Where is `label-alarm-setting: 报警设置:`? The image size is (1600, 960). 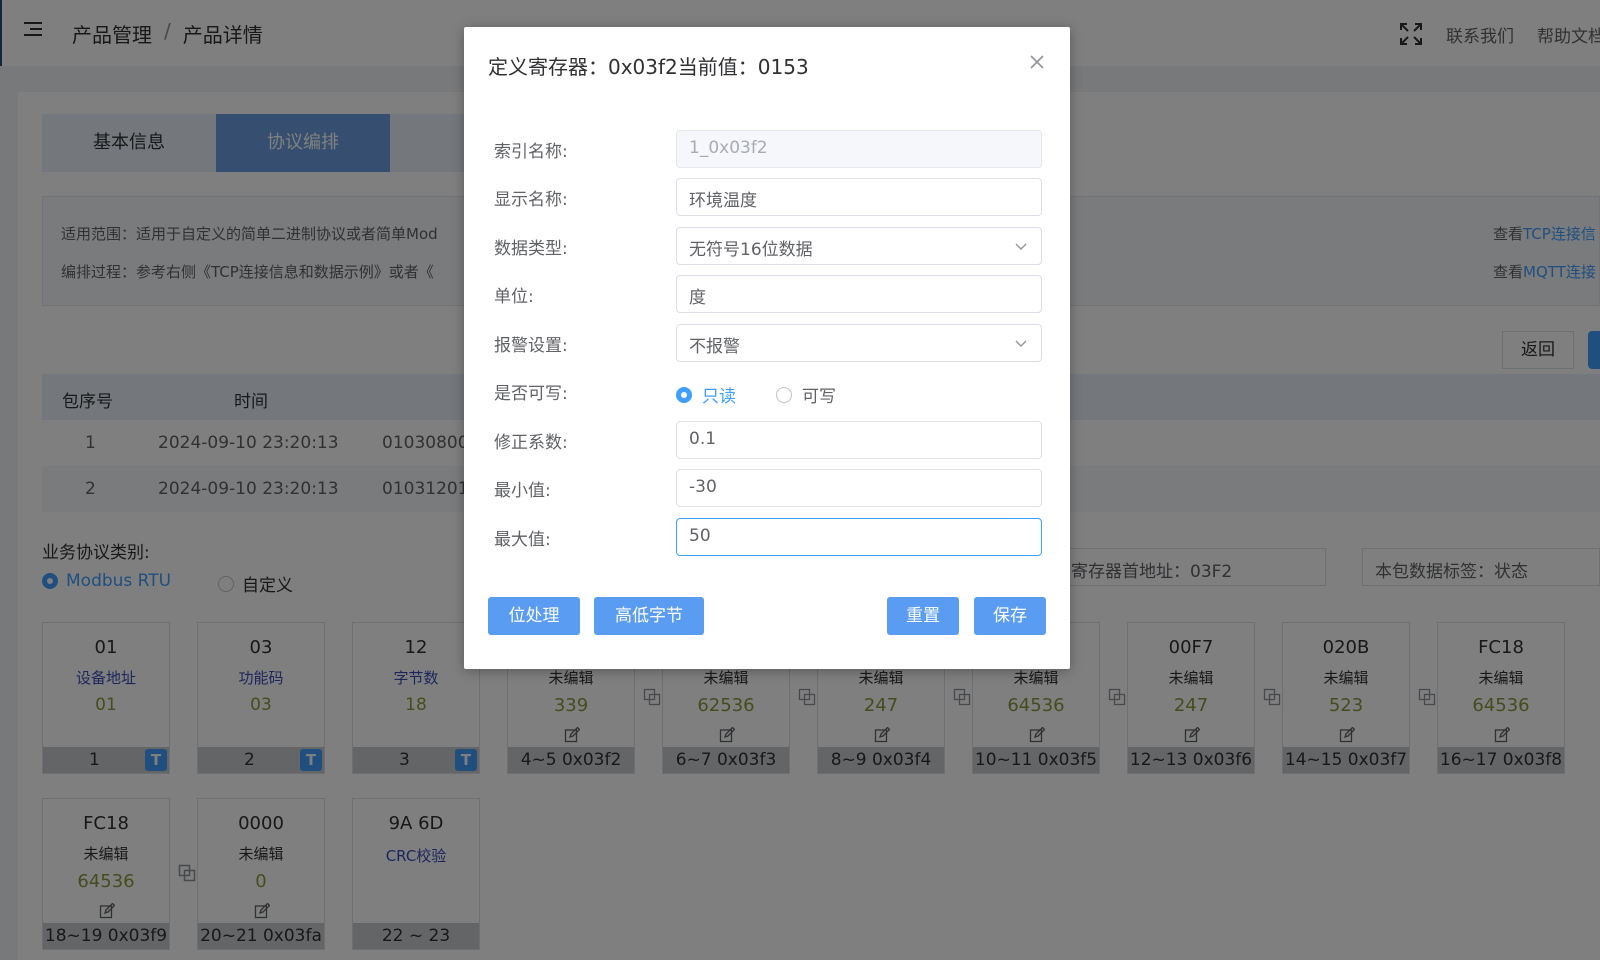 label-alarm-setting: 报警设置: is located at coordinates (531, 346).